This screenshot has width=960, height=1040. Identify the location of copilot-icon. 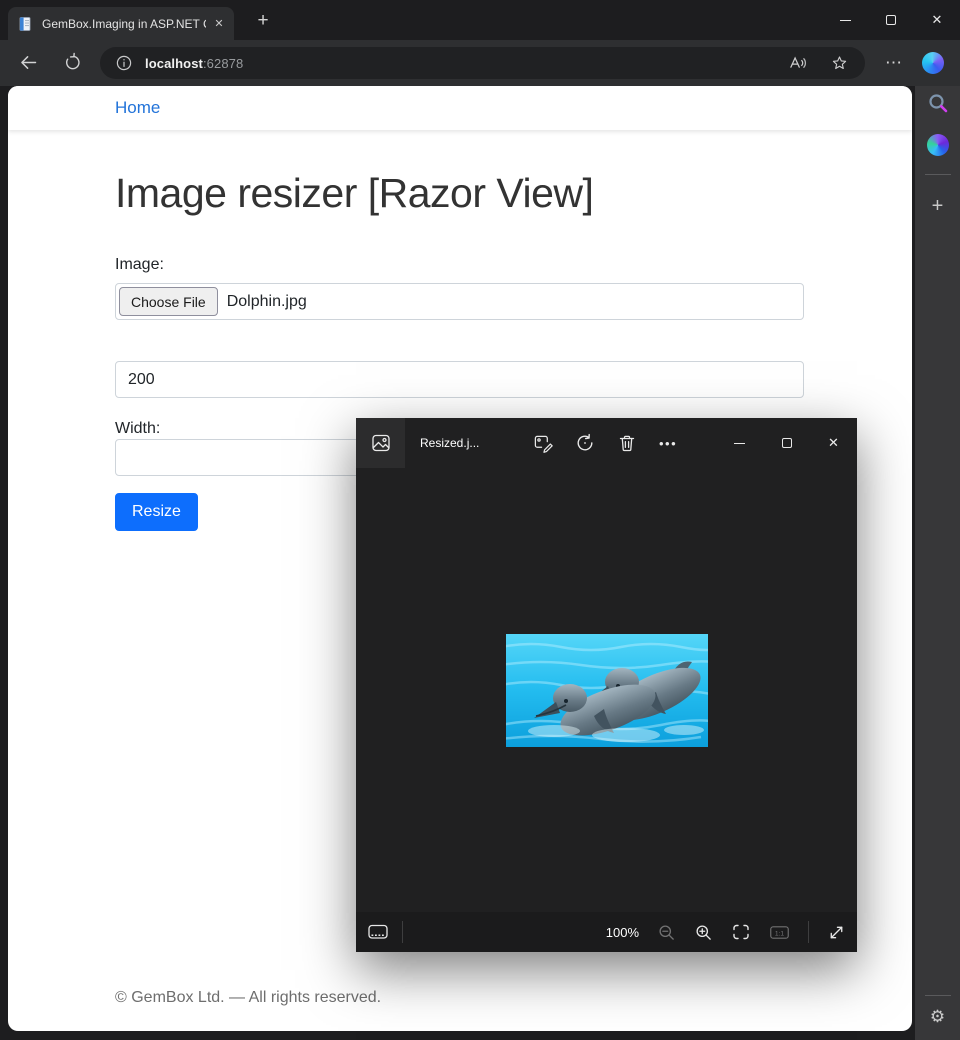
(933, 63).